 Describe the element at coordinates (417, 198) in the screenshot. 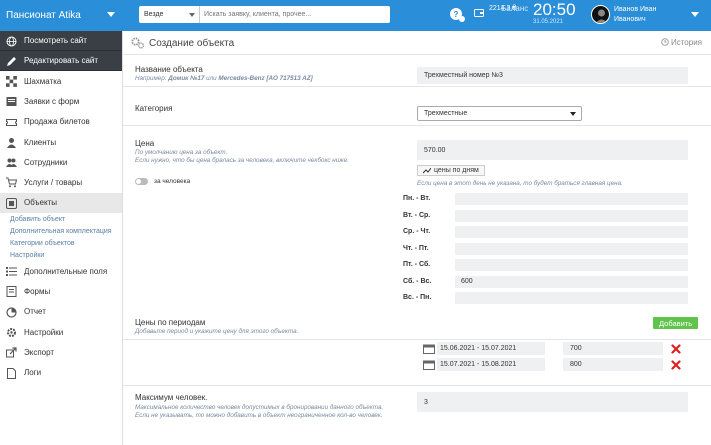

I see `day-price-label: Пн. - Вт.` at that location.